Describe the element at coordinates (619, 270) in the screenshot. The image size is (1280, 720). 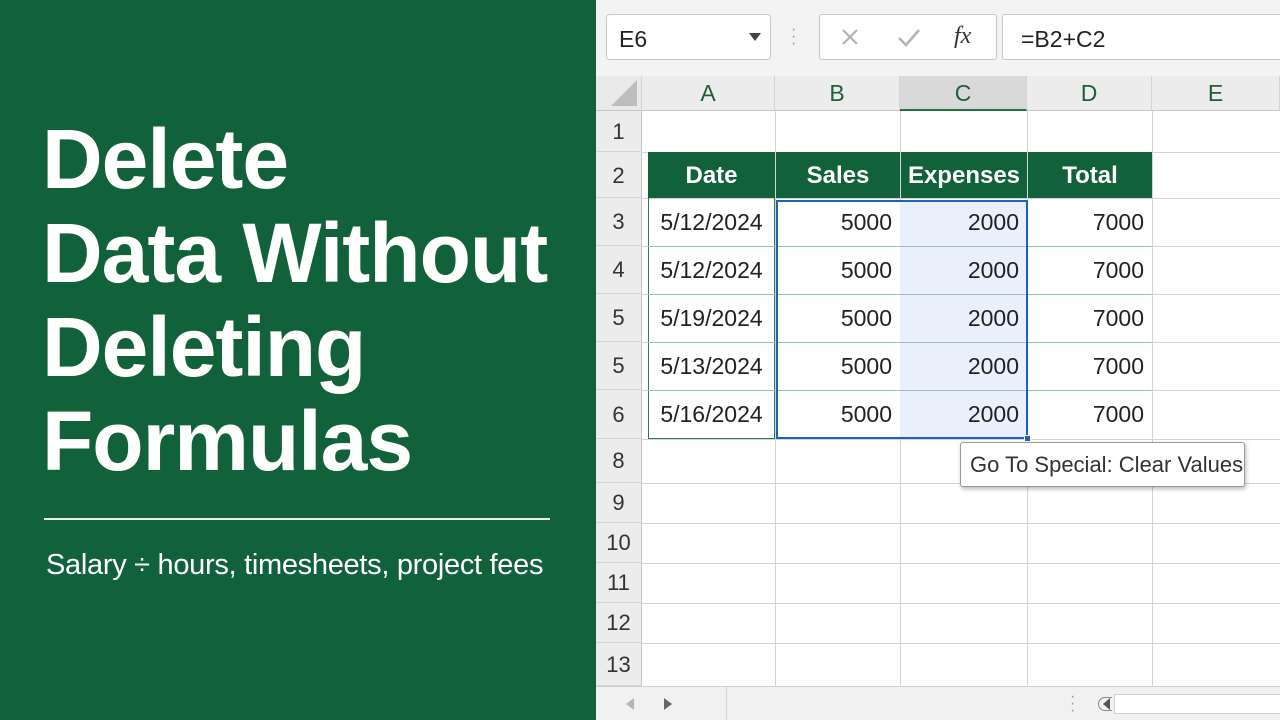
I see `row-header: 4` at that location.